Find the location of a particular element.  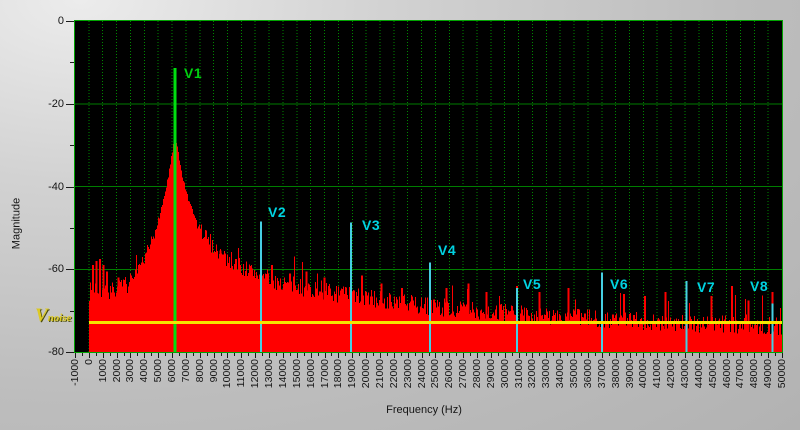

x-tick-label: 45000 is located at coordinates (712, 374).